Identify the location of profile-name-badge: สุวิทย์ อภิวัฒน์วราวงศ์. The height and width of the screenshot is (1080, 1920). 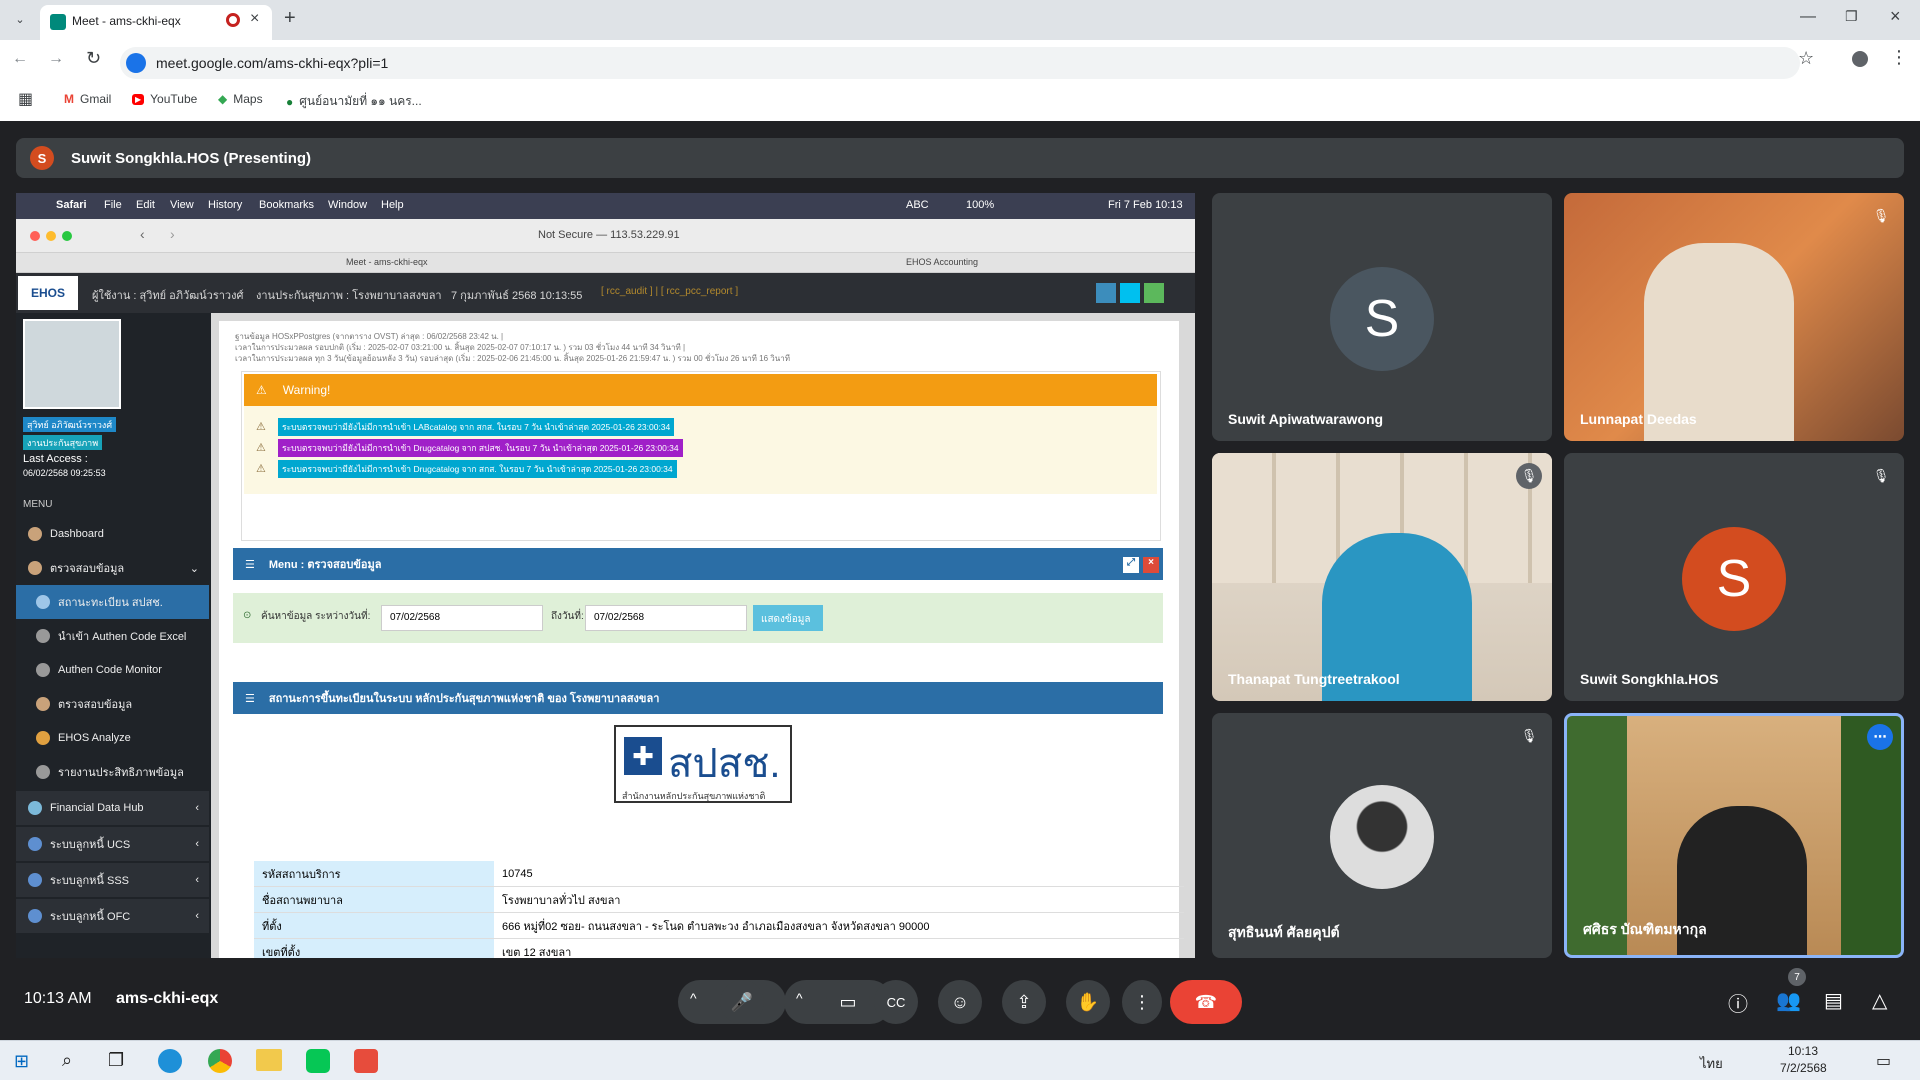
(70, 424).